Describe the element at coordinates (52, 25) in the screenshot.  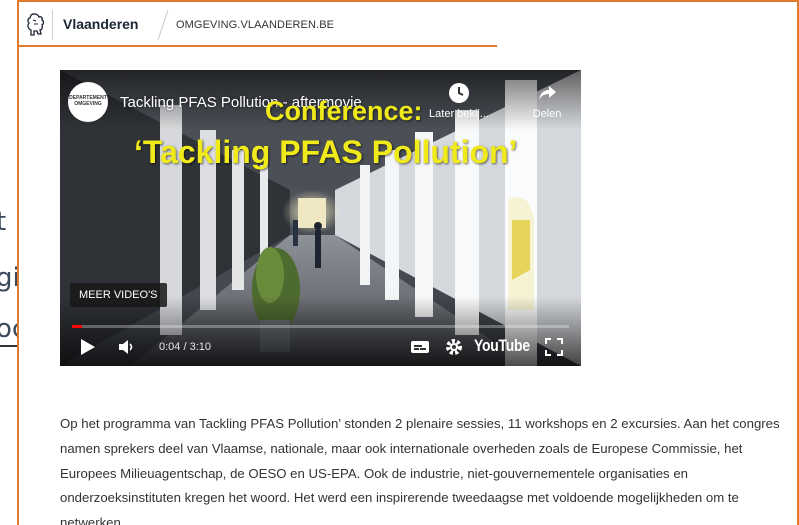
I see `header-divider` at that location.